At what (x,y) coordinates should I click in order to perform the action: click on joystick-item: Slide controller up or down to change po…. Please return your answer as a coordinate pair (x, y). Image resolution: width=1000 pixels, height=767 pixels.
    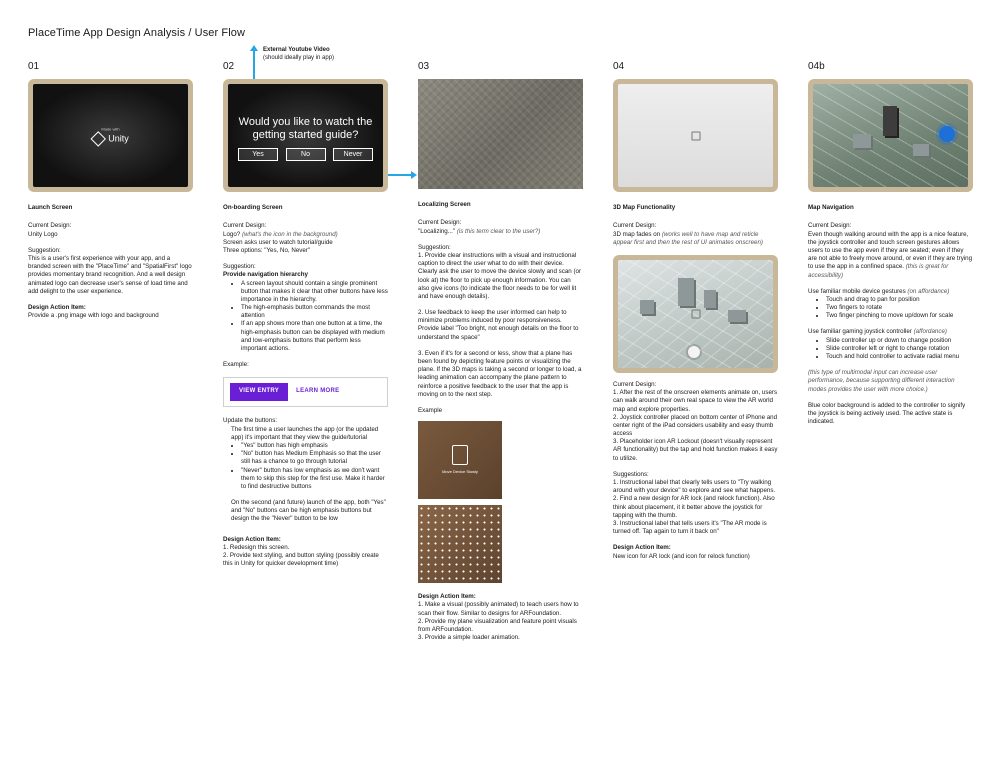
    Looking at the image, I should click on (899, 341).